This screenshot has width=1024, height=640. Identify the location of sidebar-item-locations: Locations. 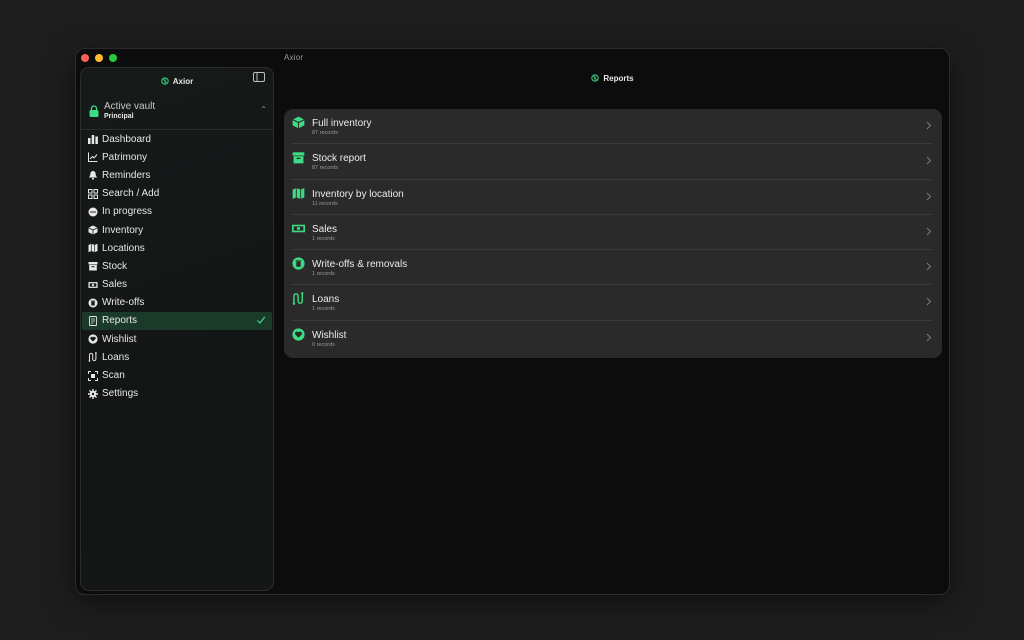
(177, 248).